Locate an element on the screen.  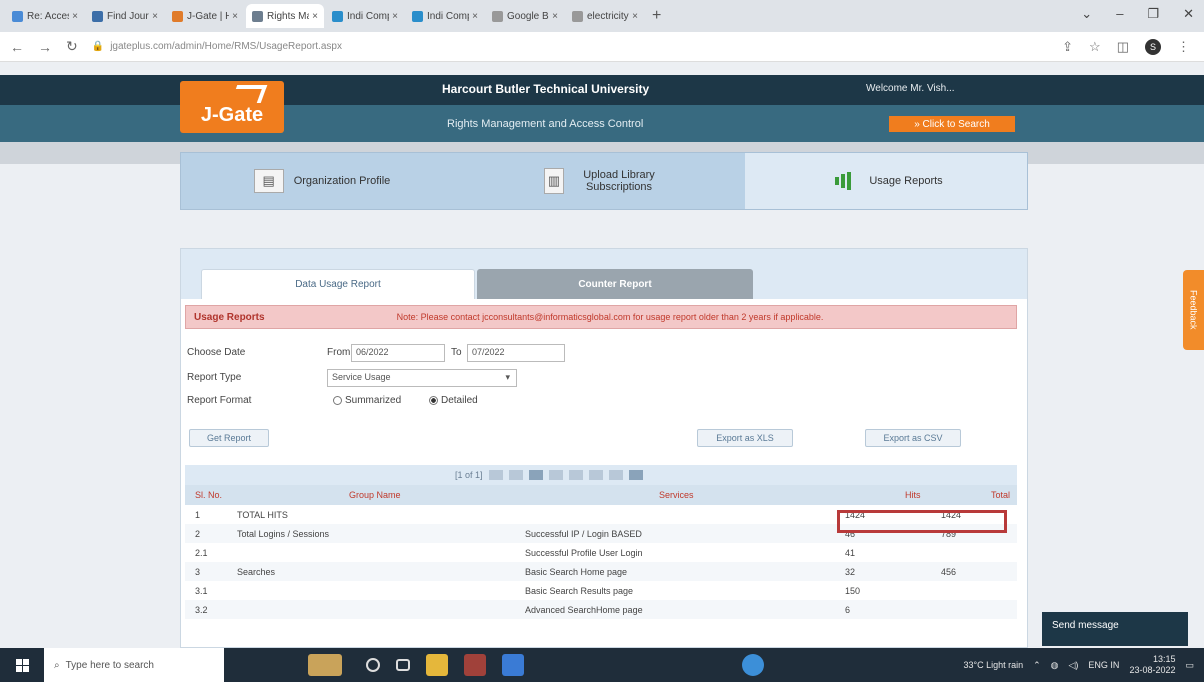
weather-text: 33°C Light rain is located at coordinates (993, 665).